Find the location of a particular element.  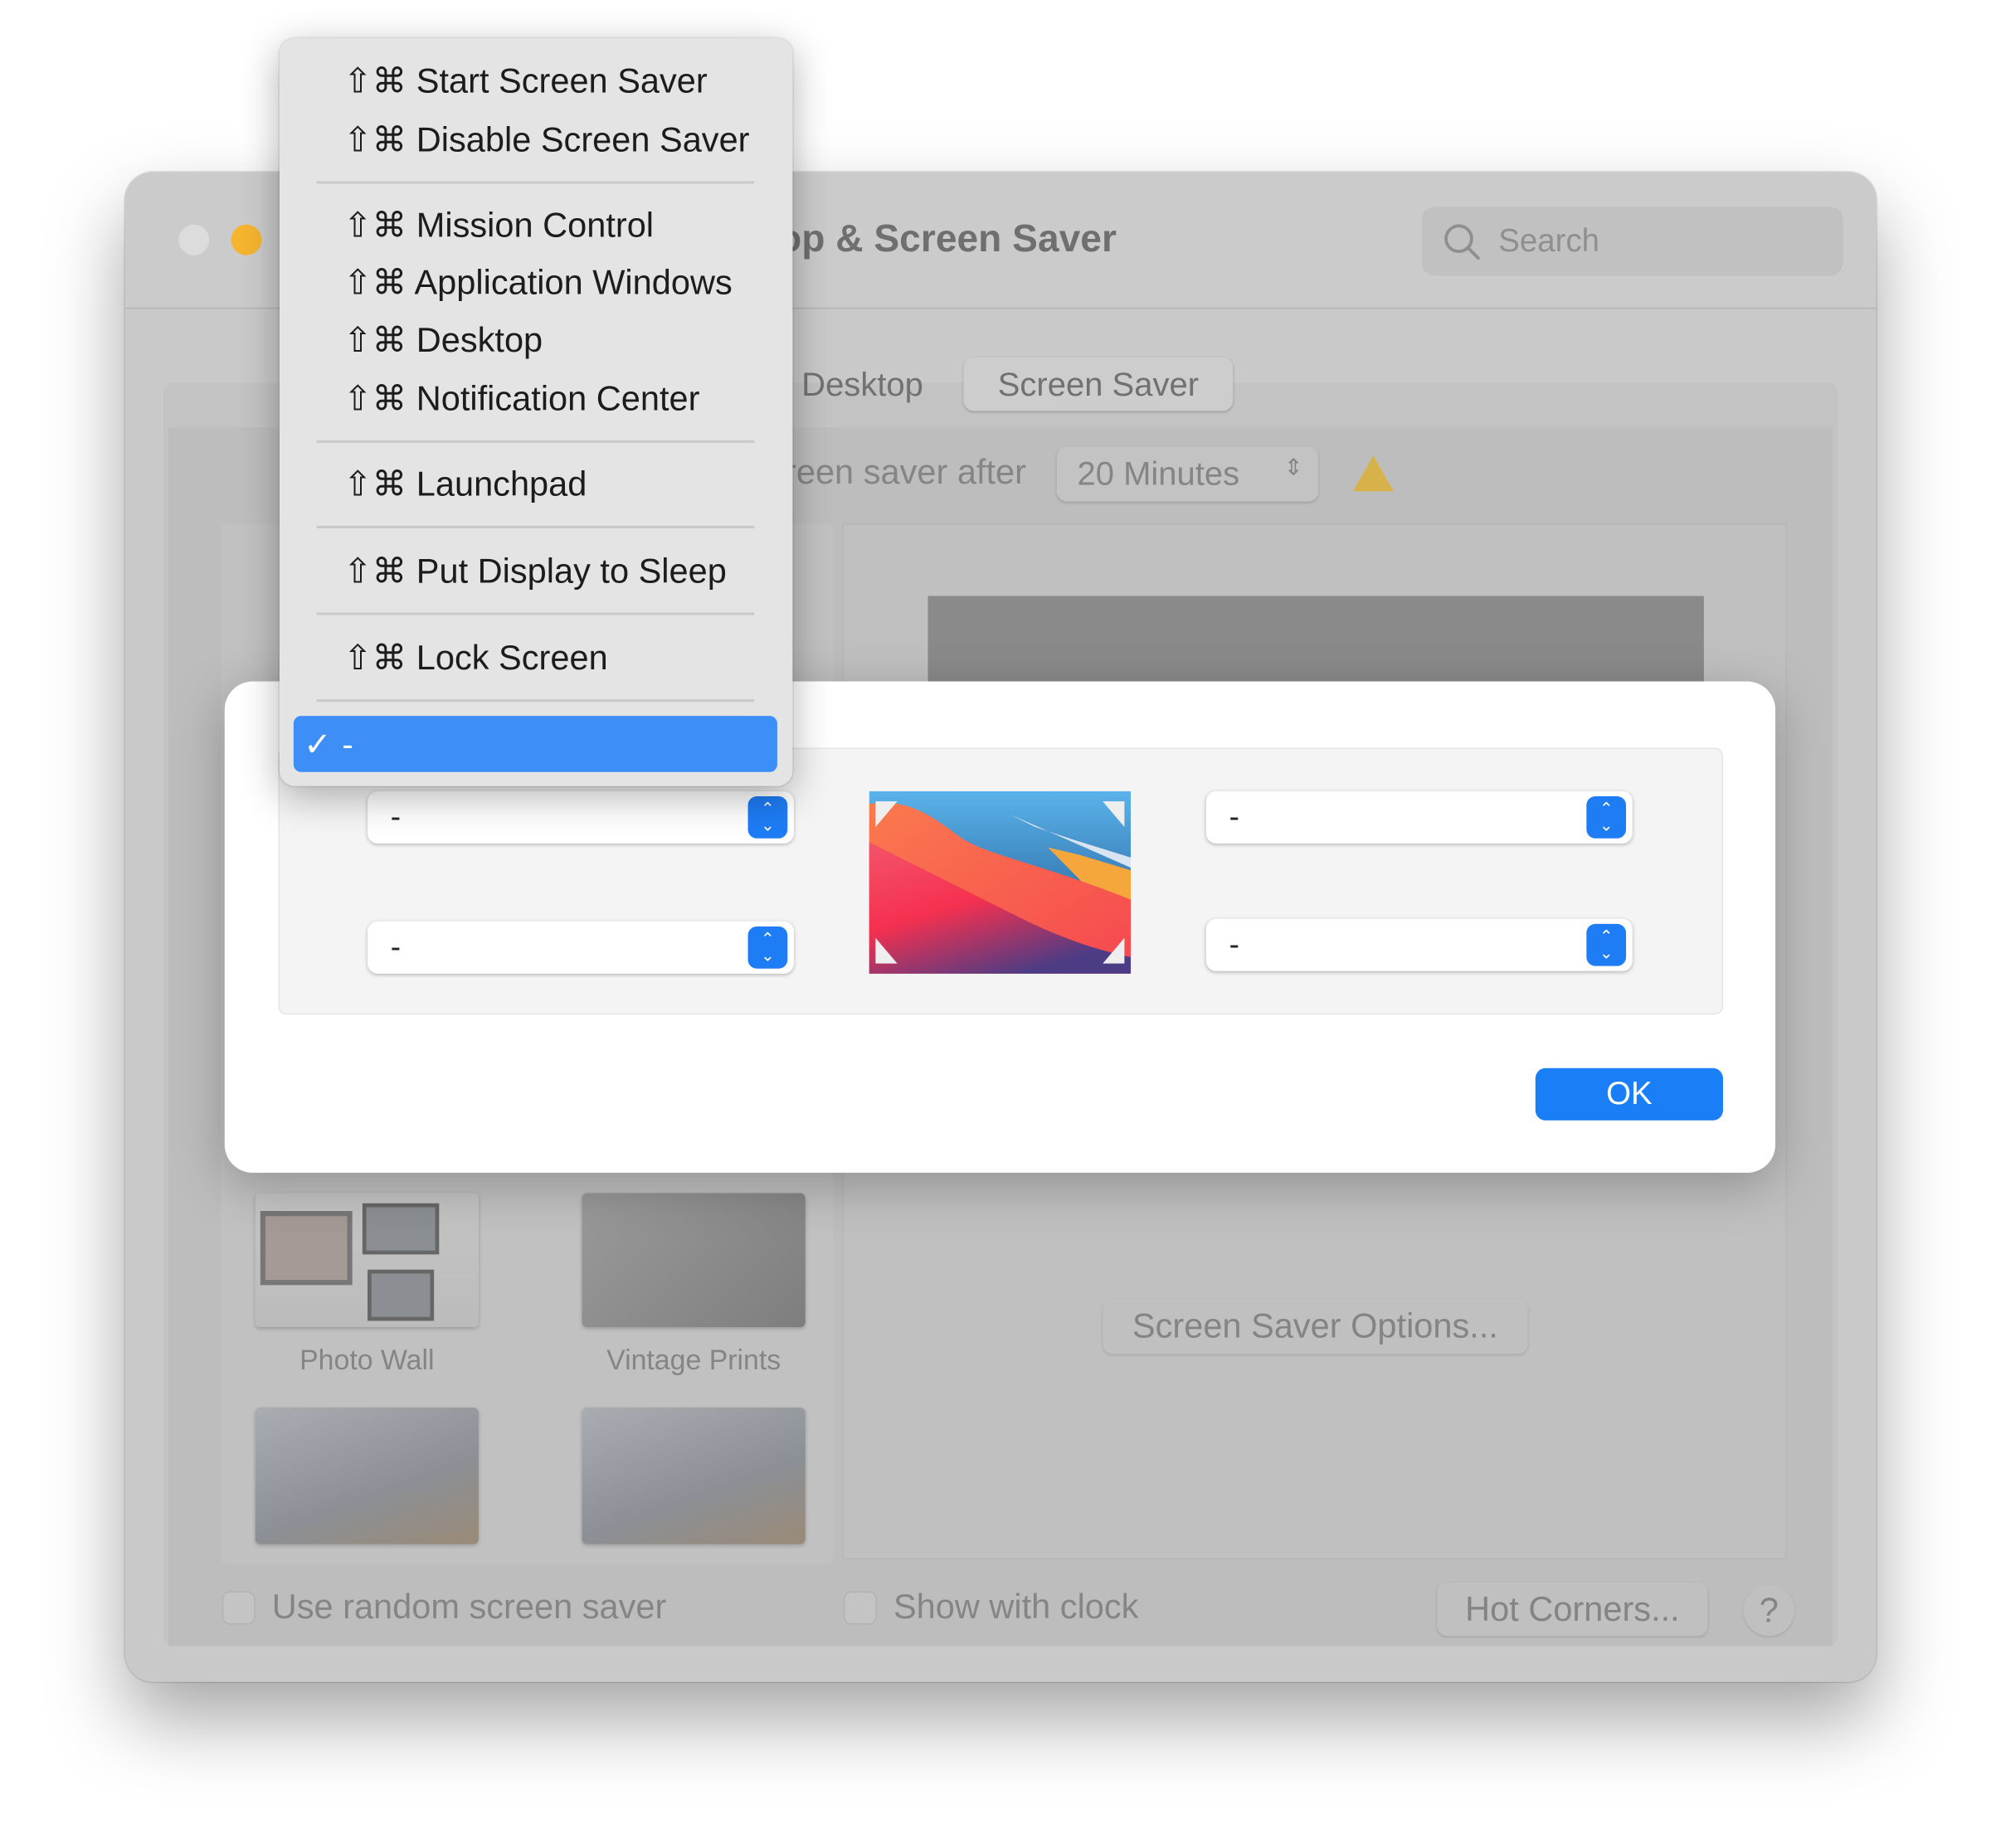

menu-item-start-screen-saver: ⇧⌘ Start Screen Saver is located at coordinates (526, 82).